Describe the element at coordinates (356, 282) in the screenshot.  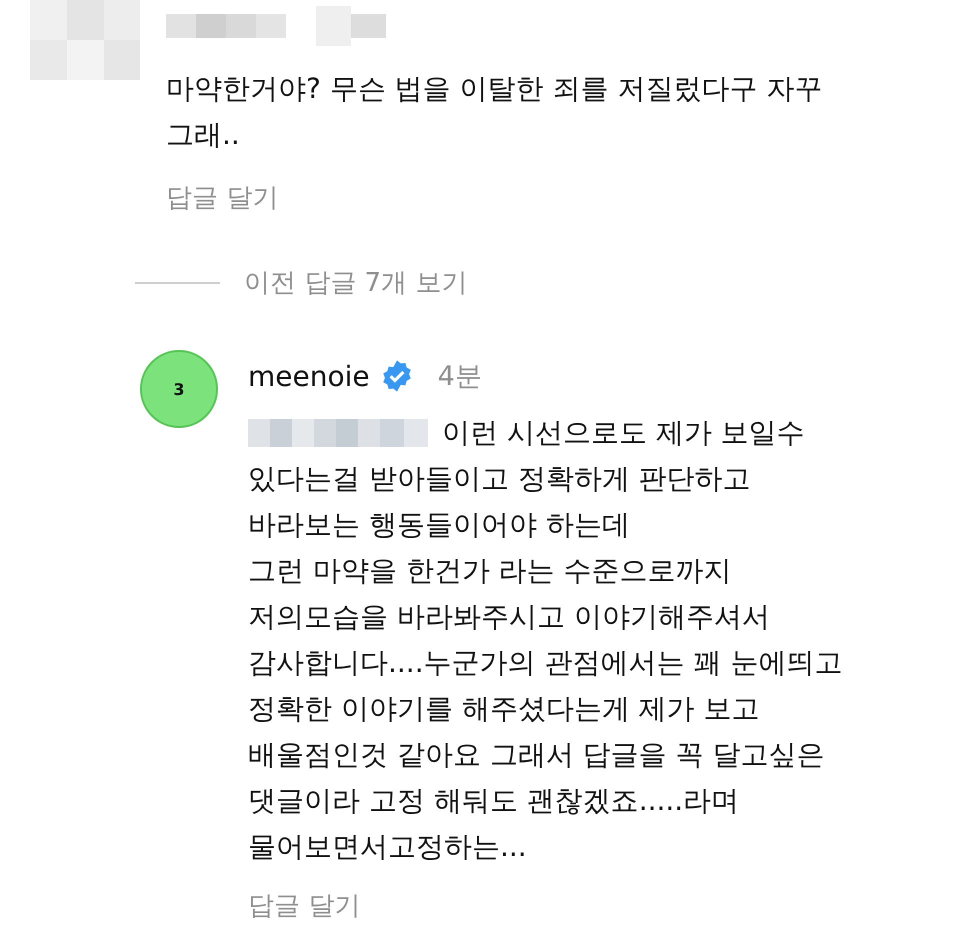
I see `view-replies-link: 이전 답글 7개 보기` at that location.